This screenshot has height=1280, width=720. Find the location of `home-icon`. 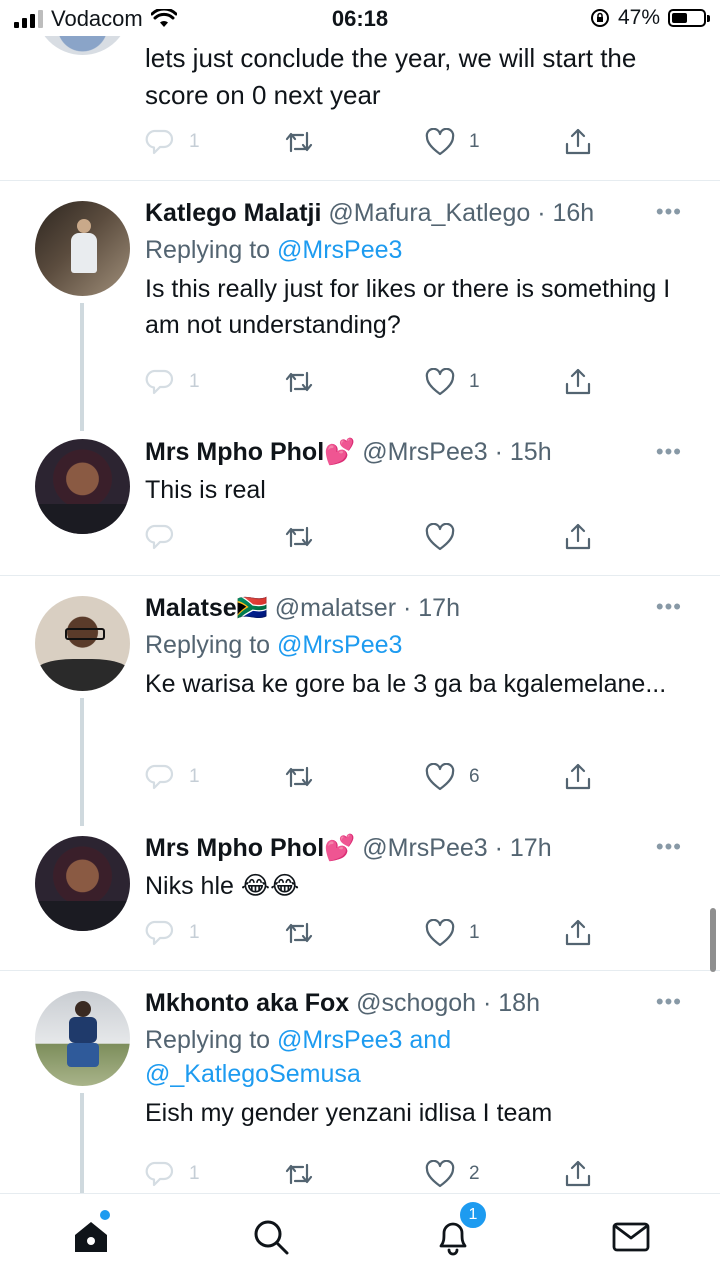

home-icon is located at coordinates (91, 1237).